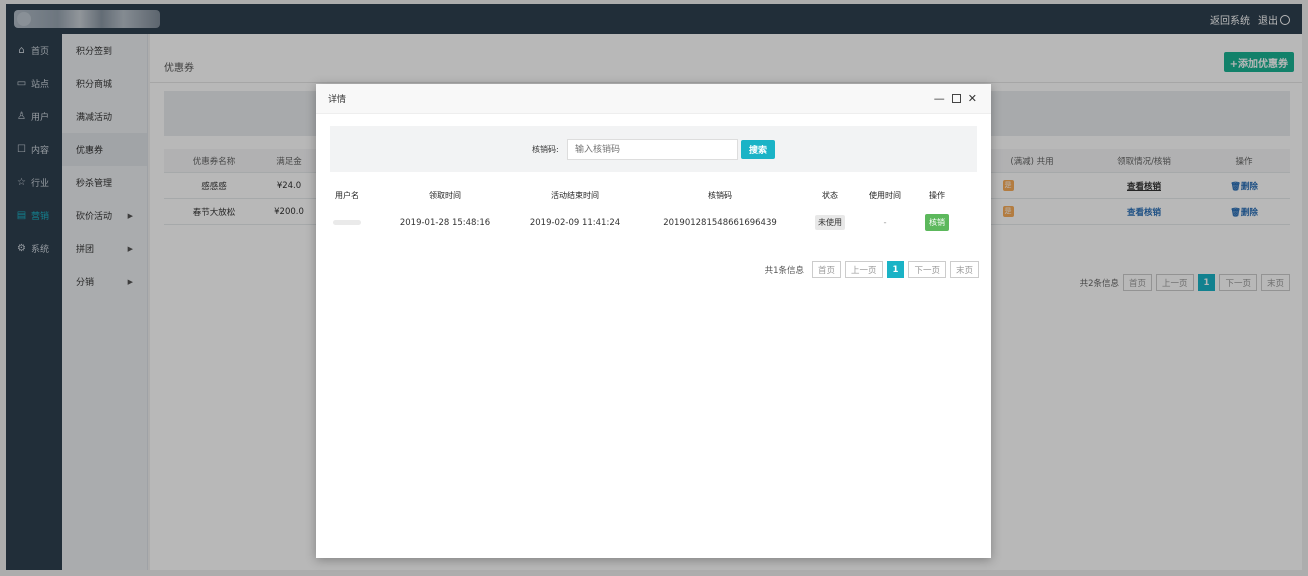 The height and width of the screenshot is (576, 1308). What do you see at coordinates (937, 195) in the screenshot?
I see `col-header: 操作` at bounding box center [937, 195].